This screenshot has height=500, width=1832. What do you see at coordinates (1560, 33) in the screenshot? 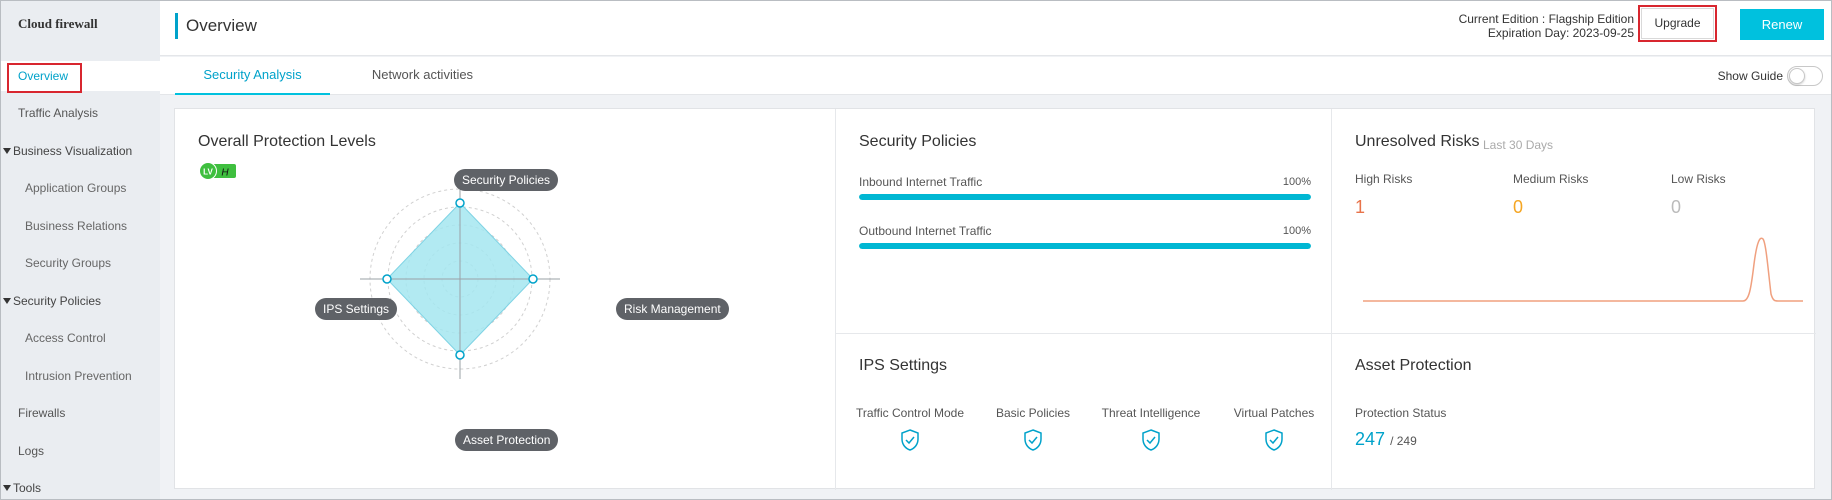
I see `expiration-day: Expiration Day: 2023-09-25` at bounding box center [1560, 33].